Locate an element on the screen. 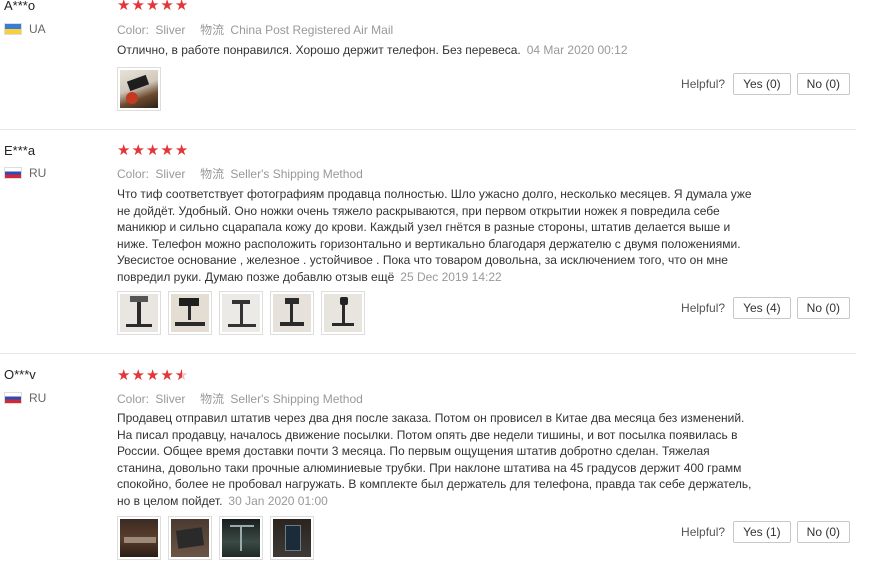 The width and height of the screenshot is (874, 577). helpful-votes: Helpful? Yes (4) No (0) is located at coordinates (765, 308).